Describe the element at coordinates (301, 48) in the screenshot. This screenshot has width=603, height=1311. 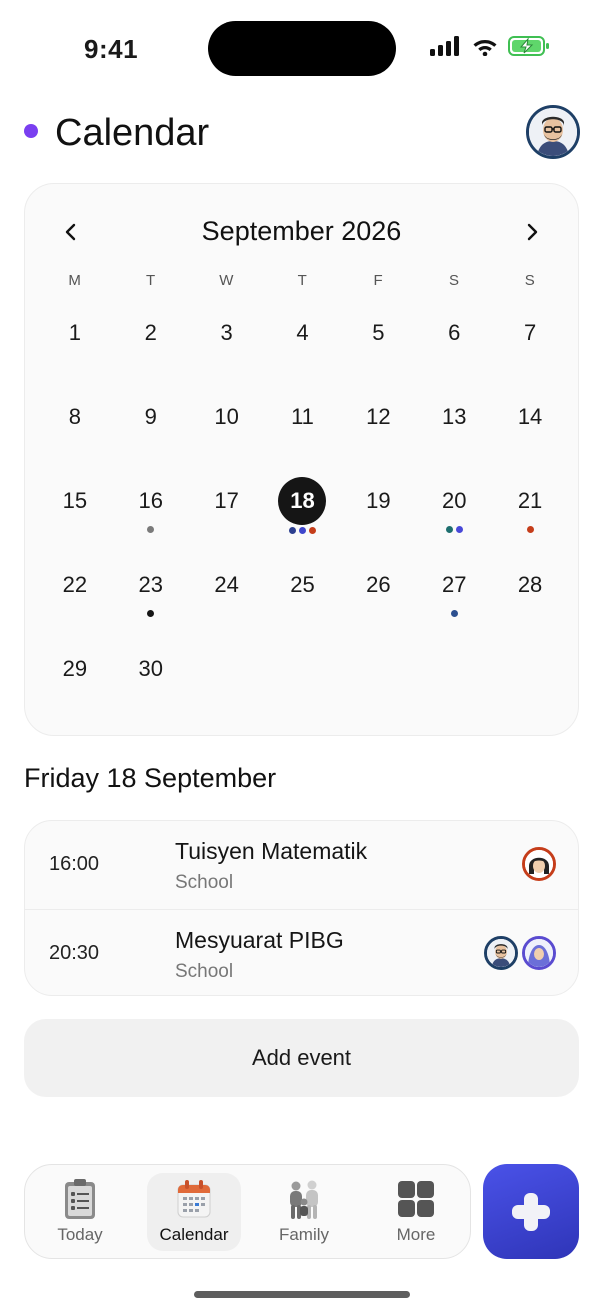
I see `status-bar: 9:41` at that location.